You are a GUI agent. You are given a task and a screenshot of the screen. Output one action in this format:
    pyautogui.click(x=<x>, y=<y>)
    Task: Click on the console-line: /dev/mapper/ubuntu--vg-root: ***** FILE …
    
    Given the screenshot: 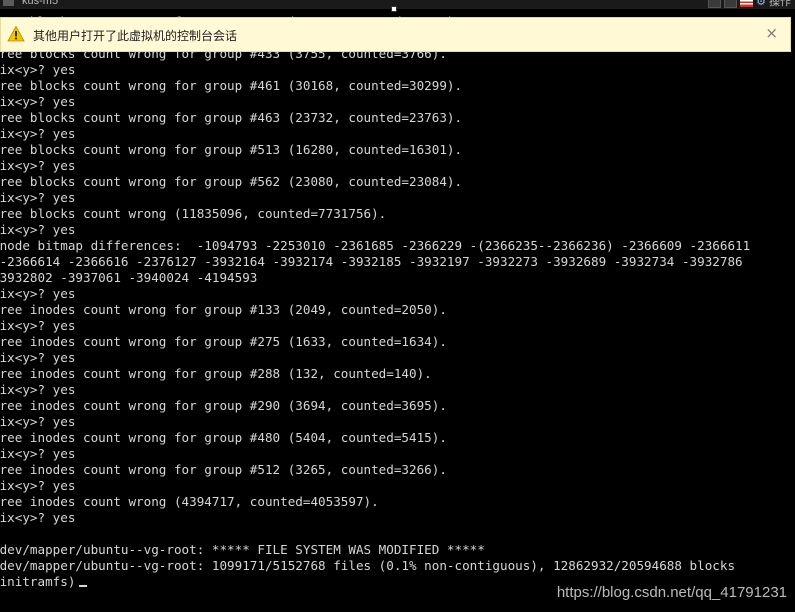 What is the action you would take?
    pyautogui.click(x=242, y=549)
    